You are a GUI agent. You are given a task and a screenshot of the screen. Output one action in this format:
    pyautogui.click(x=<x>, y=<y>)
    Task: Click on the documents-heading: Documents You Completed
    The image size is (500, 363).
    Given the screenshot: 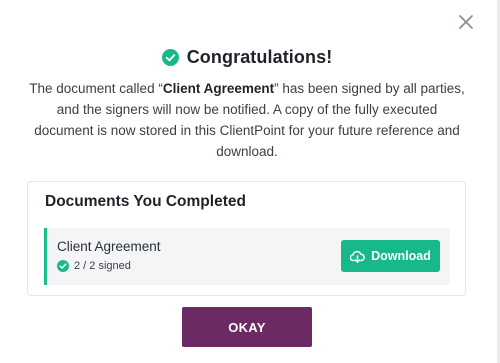 What is the action you would take?
    pyautogui.click(x=145, y=201)
    